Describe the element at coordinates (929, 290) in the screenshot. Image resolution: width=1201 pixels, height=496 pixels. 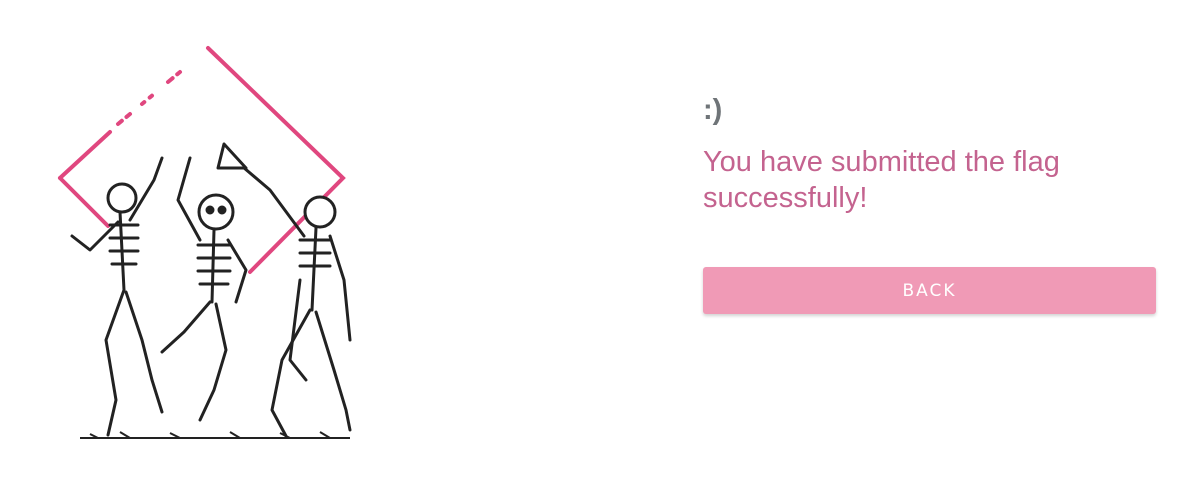
I see `back-button: BACK` at that location.